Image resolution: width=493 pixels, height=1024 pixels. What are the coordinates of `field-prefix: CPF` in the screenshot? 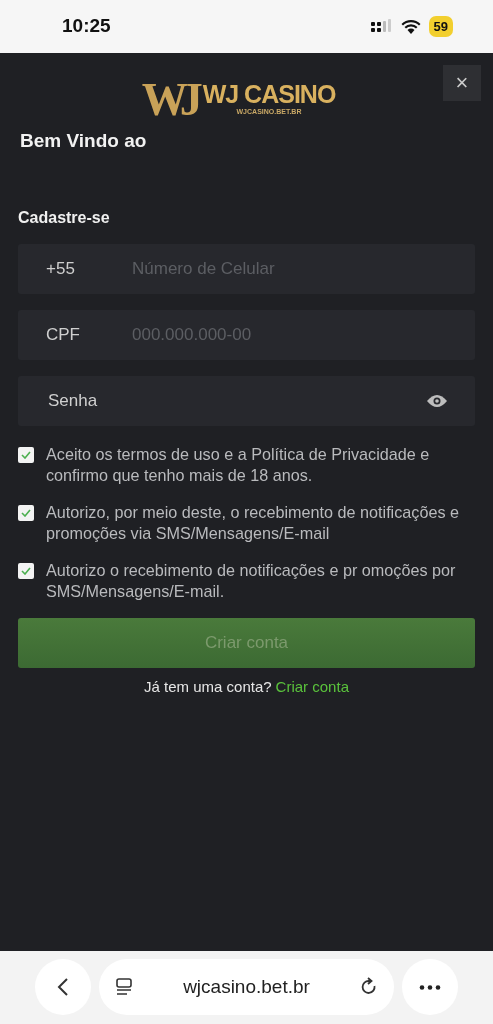 It's located at (63, 334).